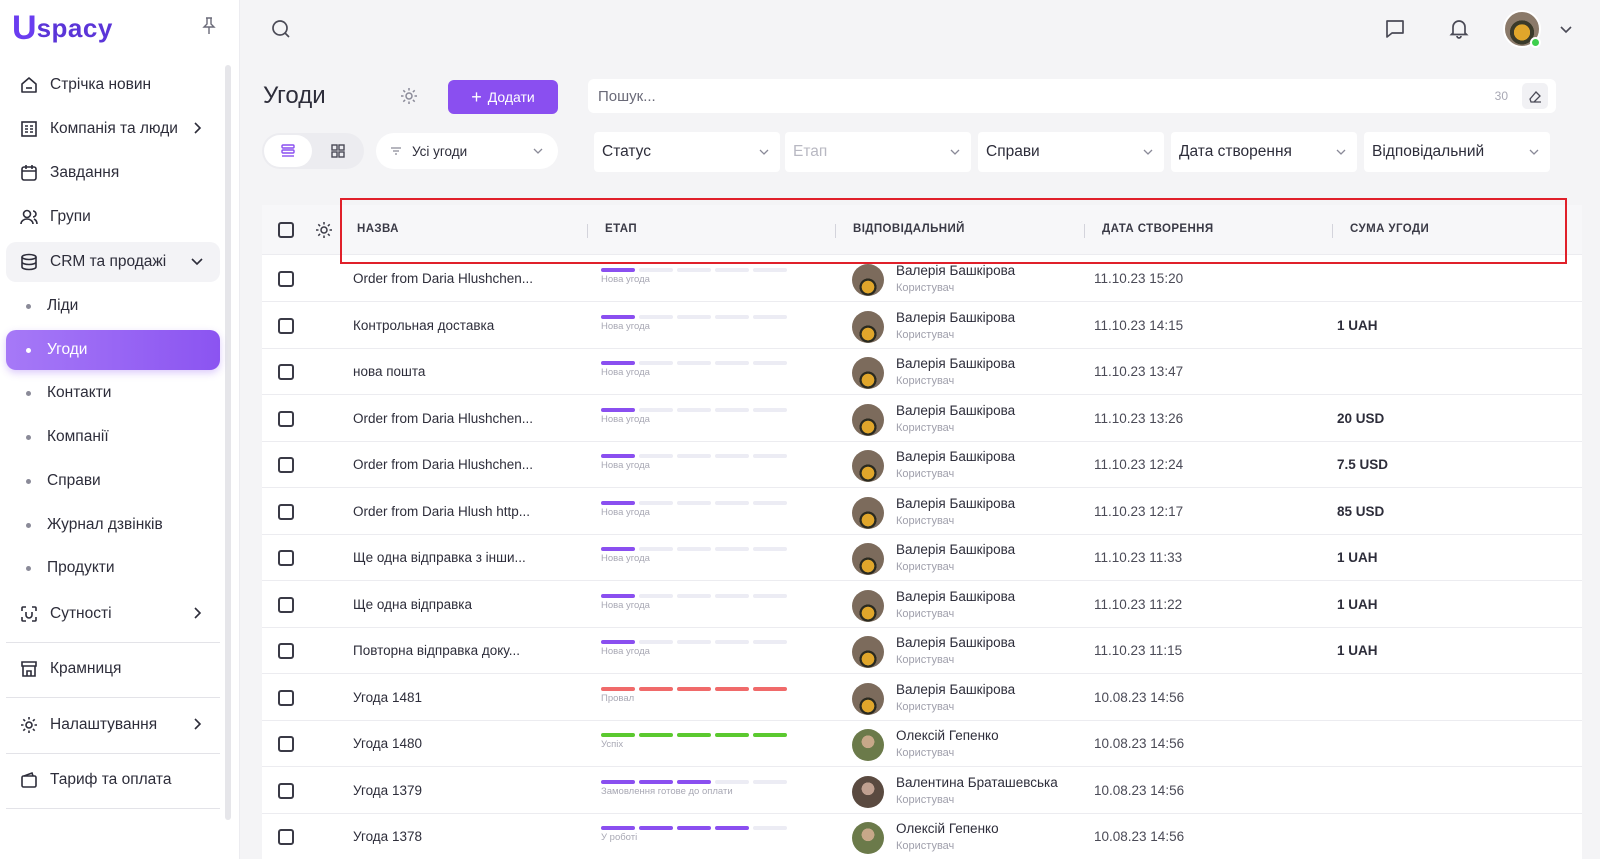  What do you see at coordinates (1566, 29) in the screenshot?
I see `chevron-down-icon` at bounding box center [1566, 29].